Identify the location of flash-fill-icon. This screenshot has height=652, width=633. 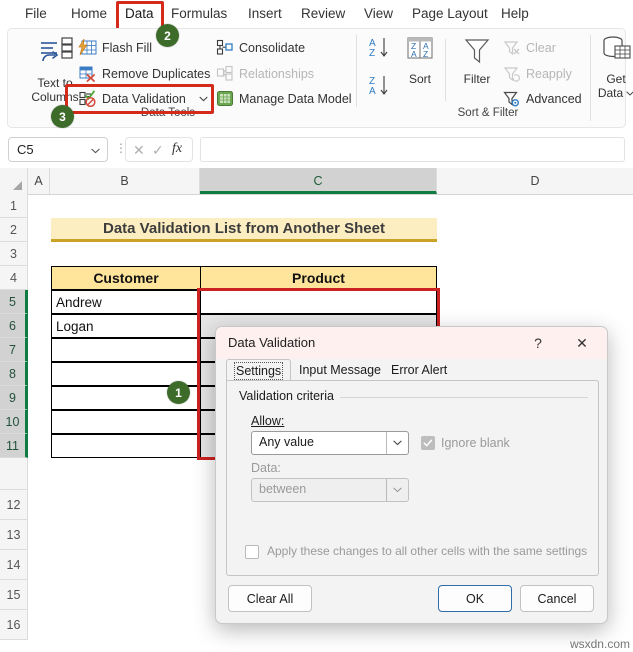
(87, 47).